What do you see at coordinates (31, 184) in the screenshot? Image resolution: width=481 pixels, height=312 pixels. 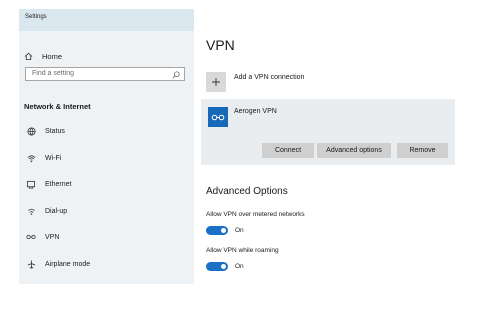 I see `ethernet-icon` at bounding box center [31, 184].